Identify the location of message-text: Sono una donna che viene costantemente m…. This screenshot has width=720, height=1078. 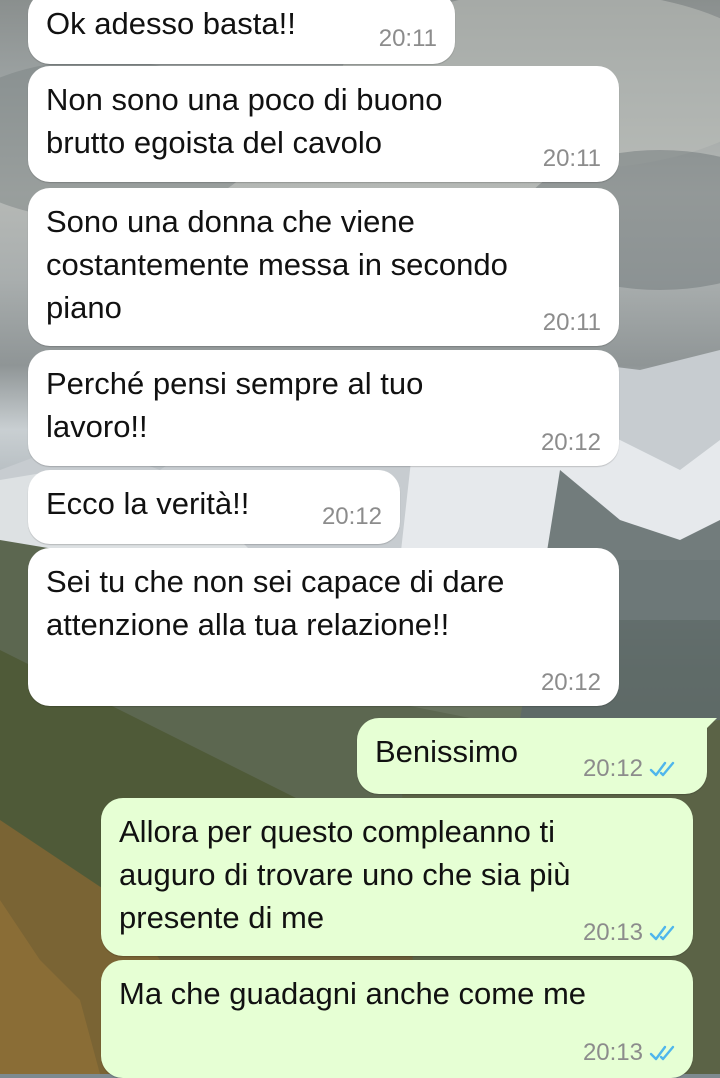
(277, 264).